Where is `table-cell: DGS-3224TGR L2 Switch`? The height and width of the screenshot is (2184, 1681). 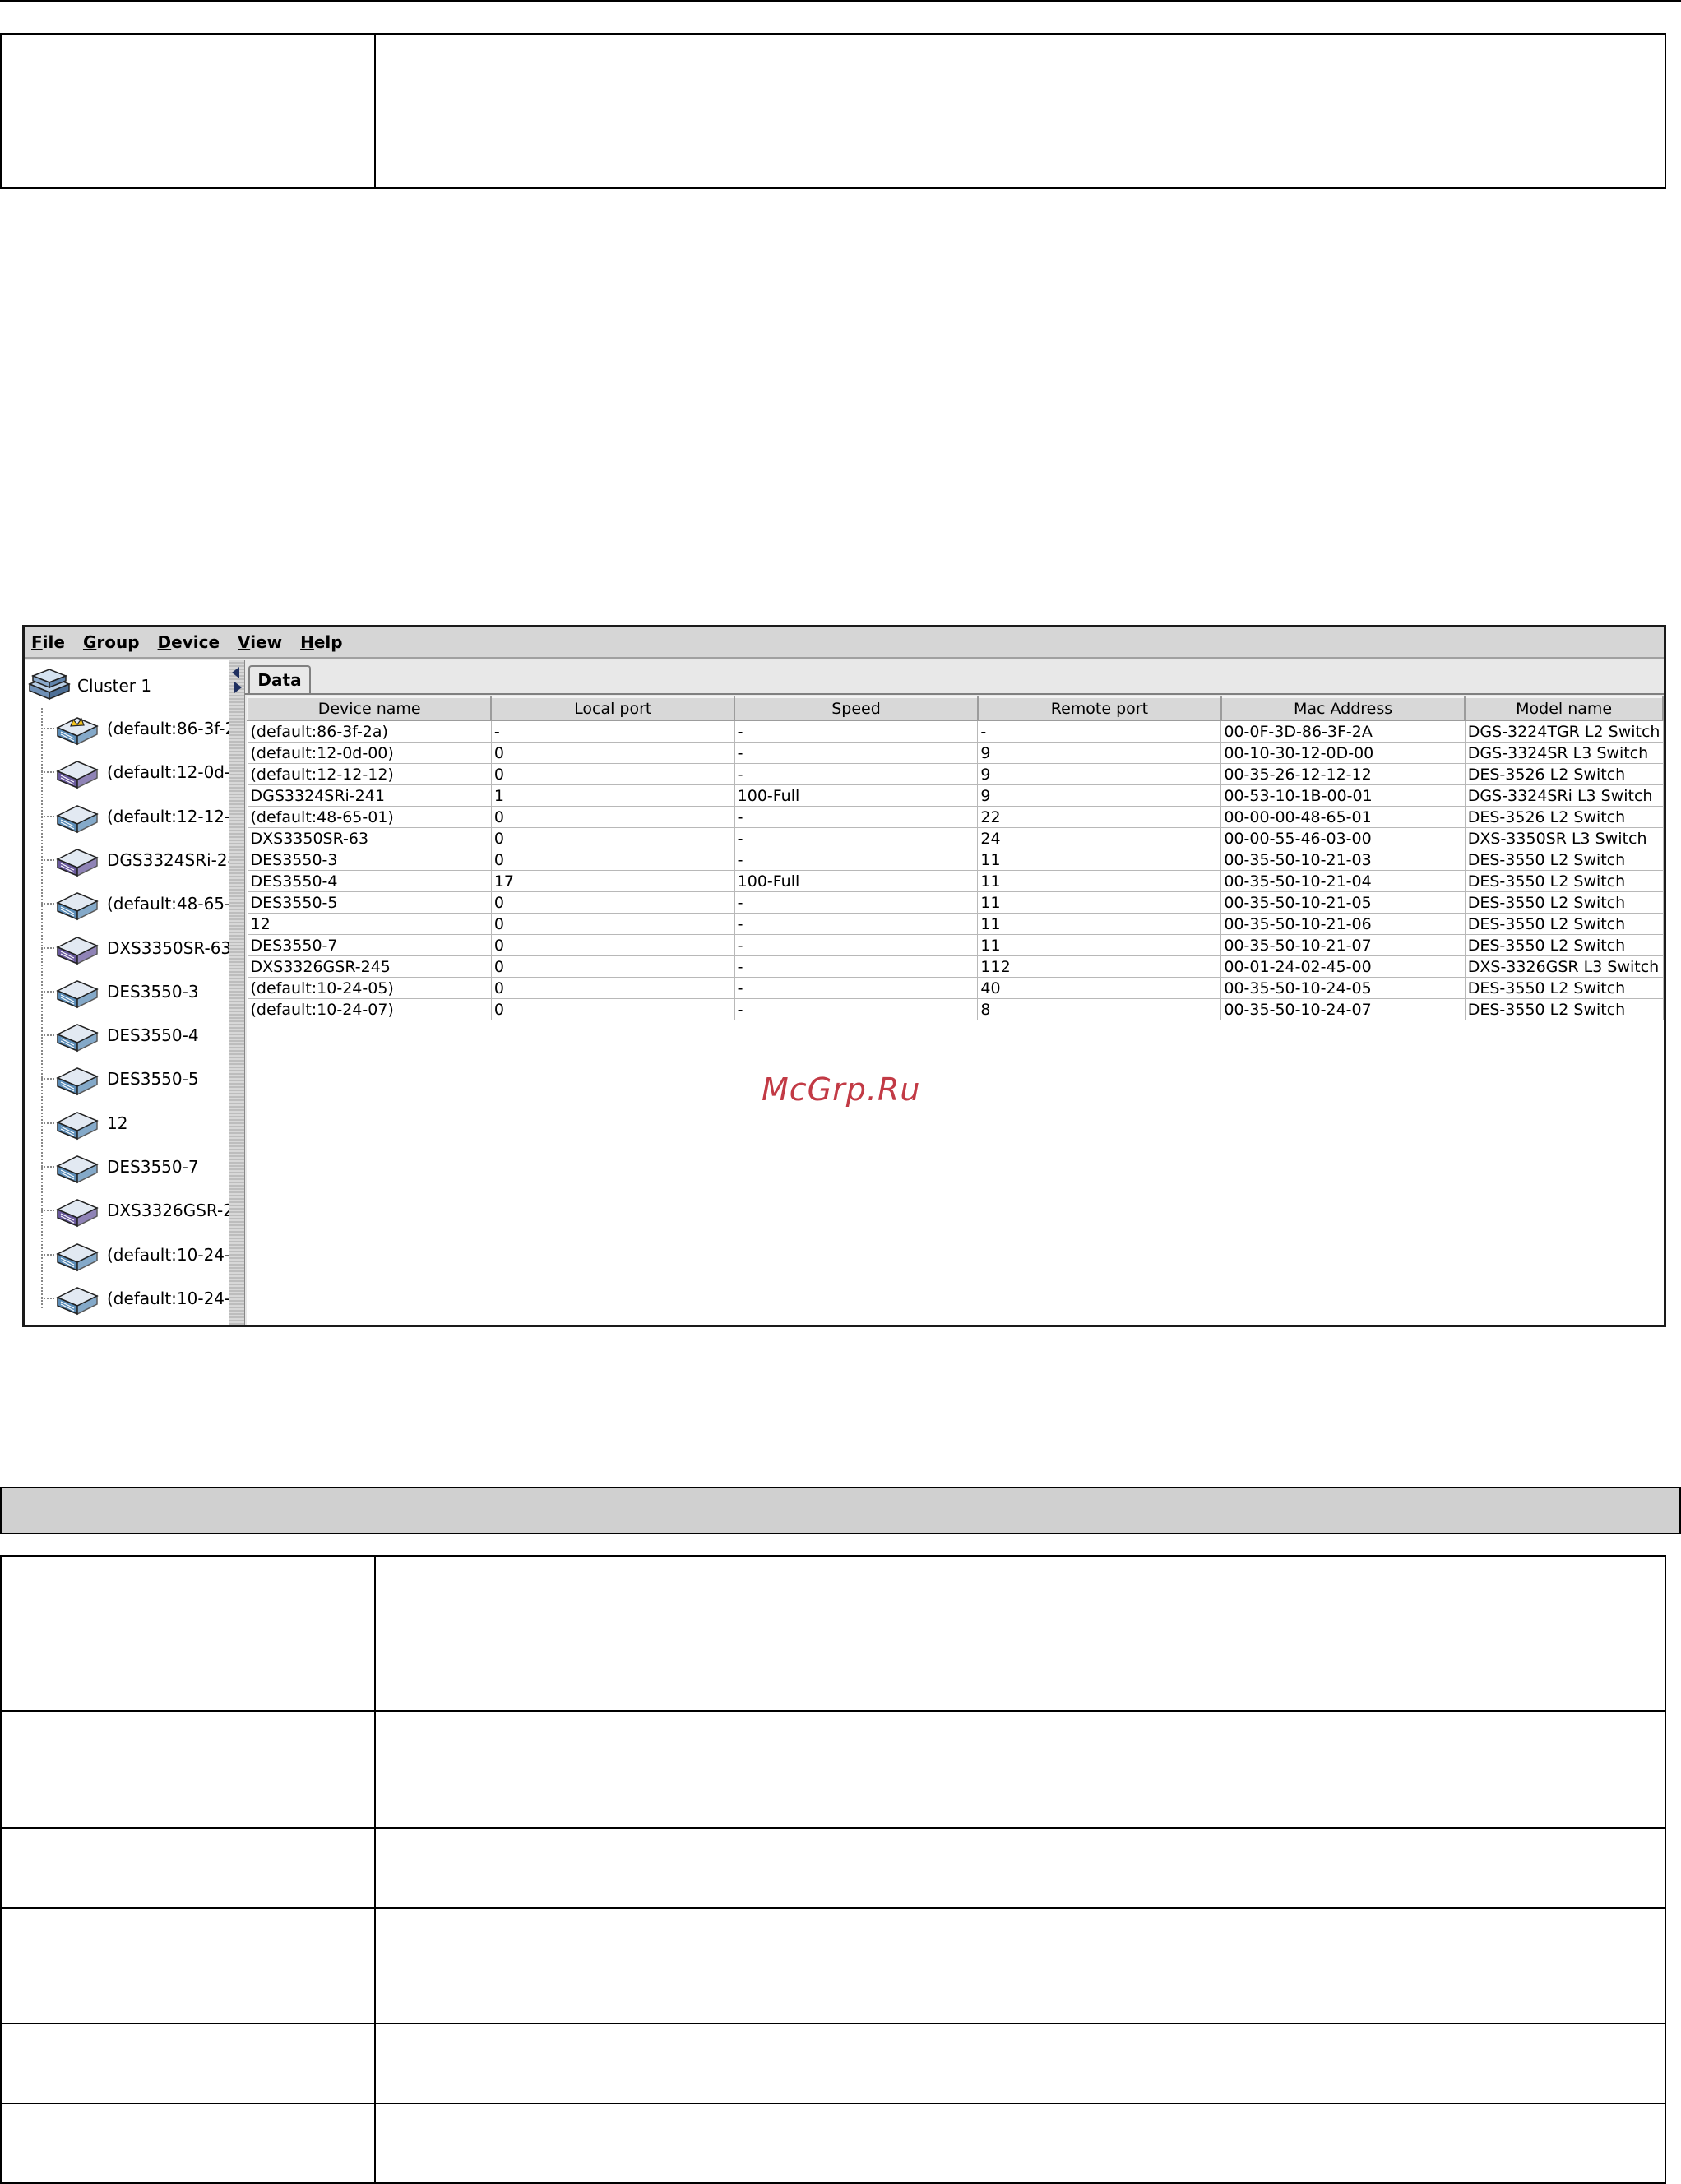 table-cell: DGS-3224TGR L2 Switch is located at coordinates (1564, 731).